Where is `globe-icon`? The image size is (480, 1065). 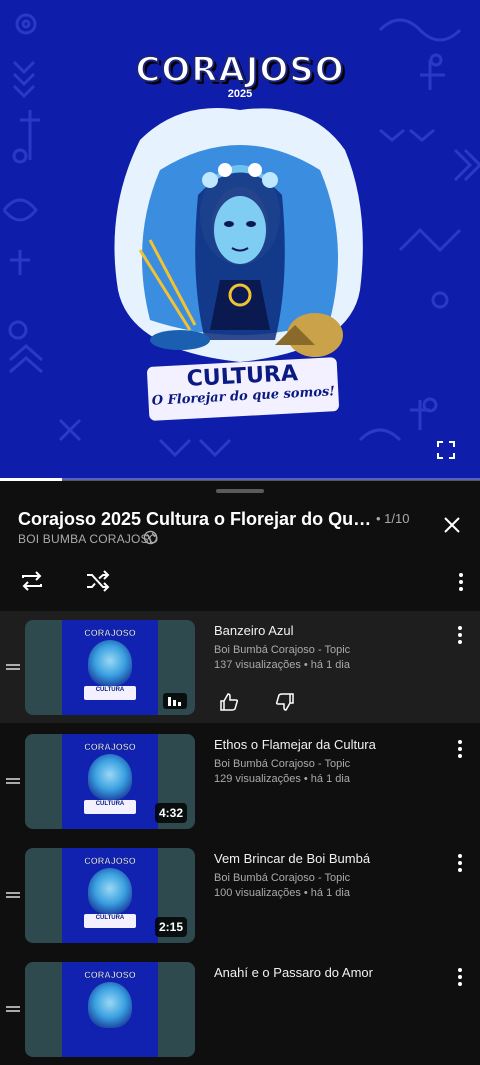
globe-icon is located at coordinates (150, 537).